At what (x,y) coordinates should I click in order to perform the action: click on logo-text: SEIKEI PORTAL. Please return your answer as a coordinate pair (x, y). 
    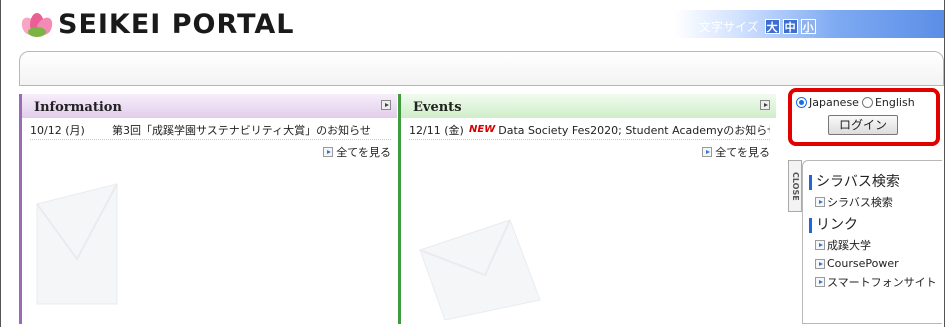
    Looking at the image, I should click on (176, 24).